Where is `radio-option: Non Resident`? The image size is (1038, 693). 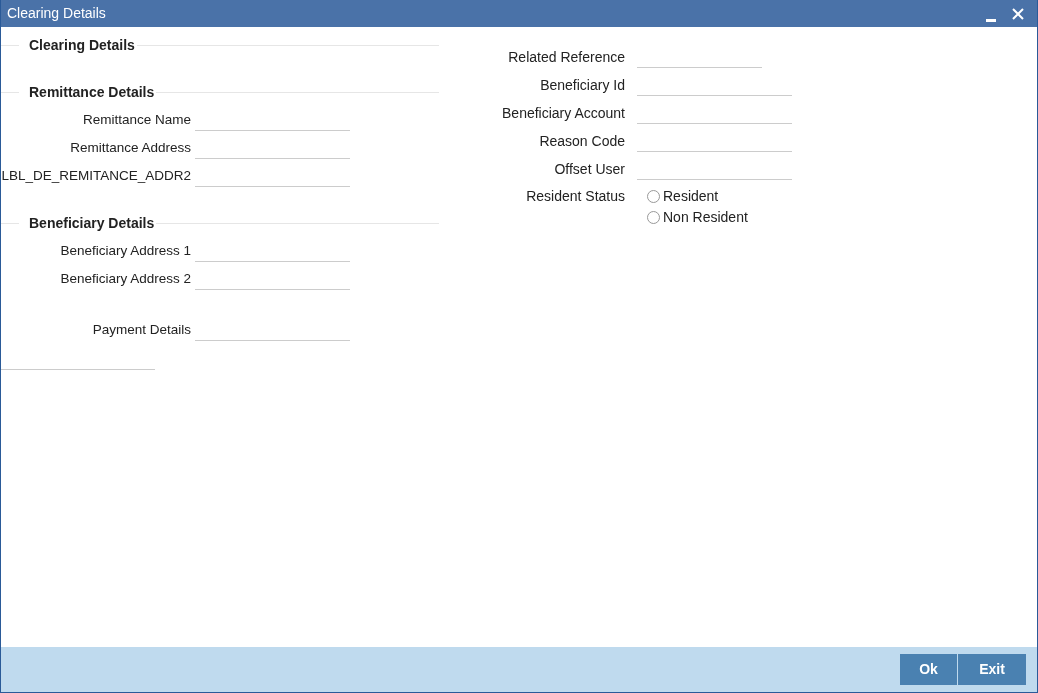 radio-option: Non Resident is located at coordinates (697, 217).